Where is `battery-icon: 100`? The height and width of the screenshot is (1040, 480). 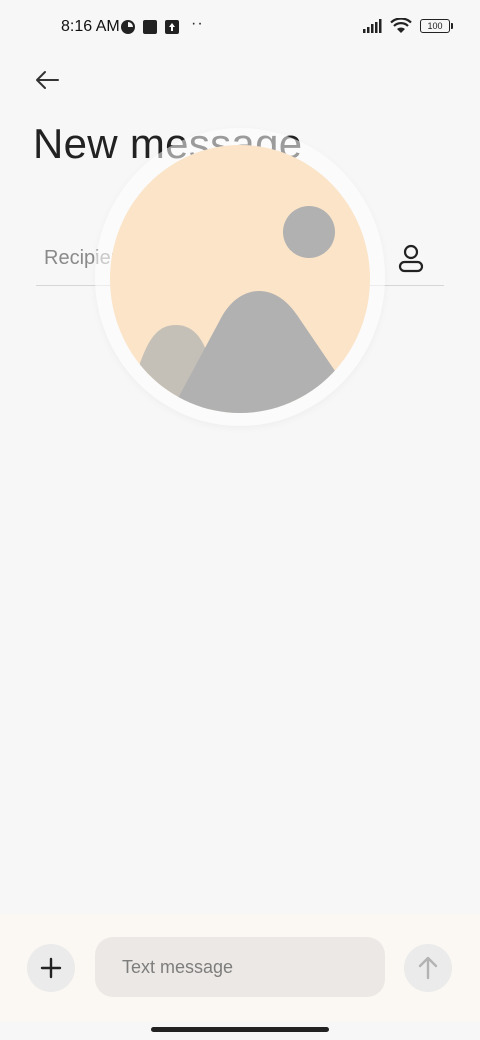 battery-icon: 100 is located at coordinates (436, 26).